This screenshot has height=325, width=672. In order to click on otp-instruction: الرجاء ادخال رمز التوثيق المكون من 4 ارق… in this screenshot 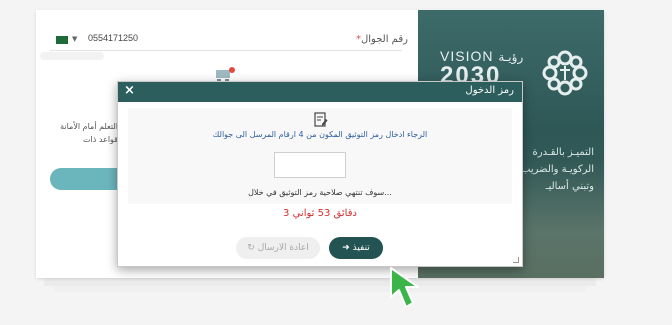, I will do `click(320, 134)`.